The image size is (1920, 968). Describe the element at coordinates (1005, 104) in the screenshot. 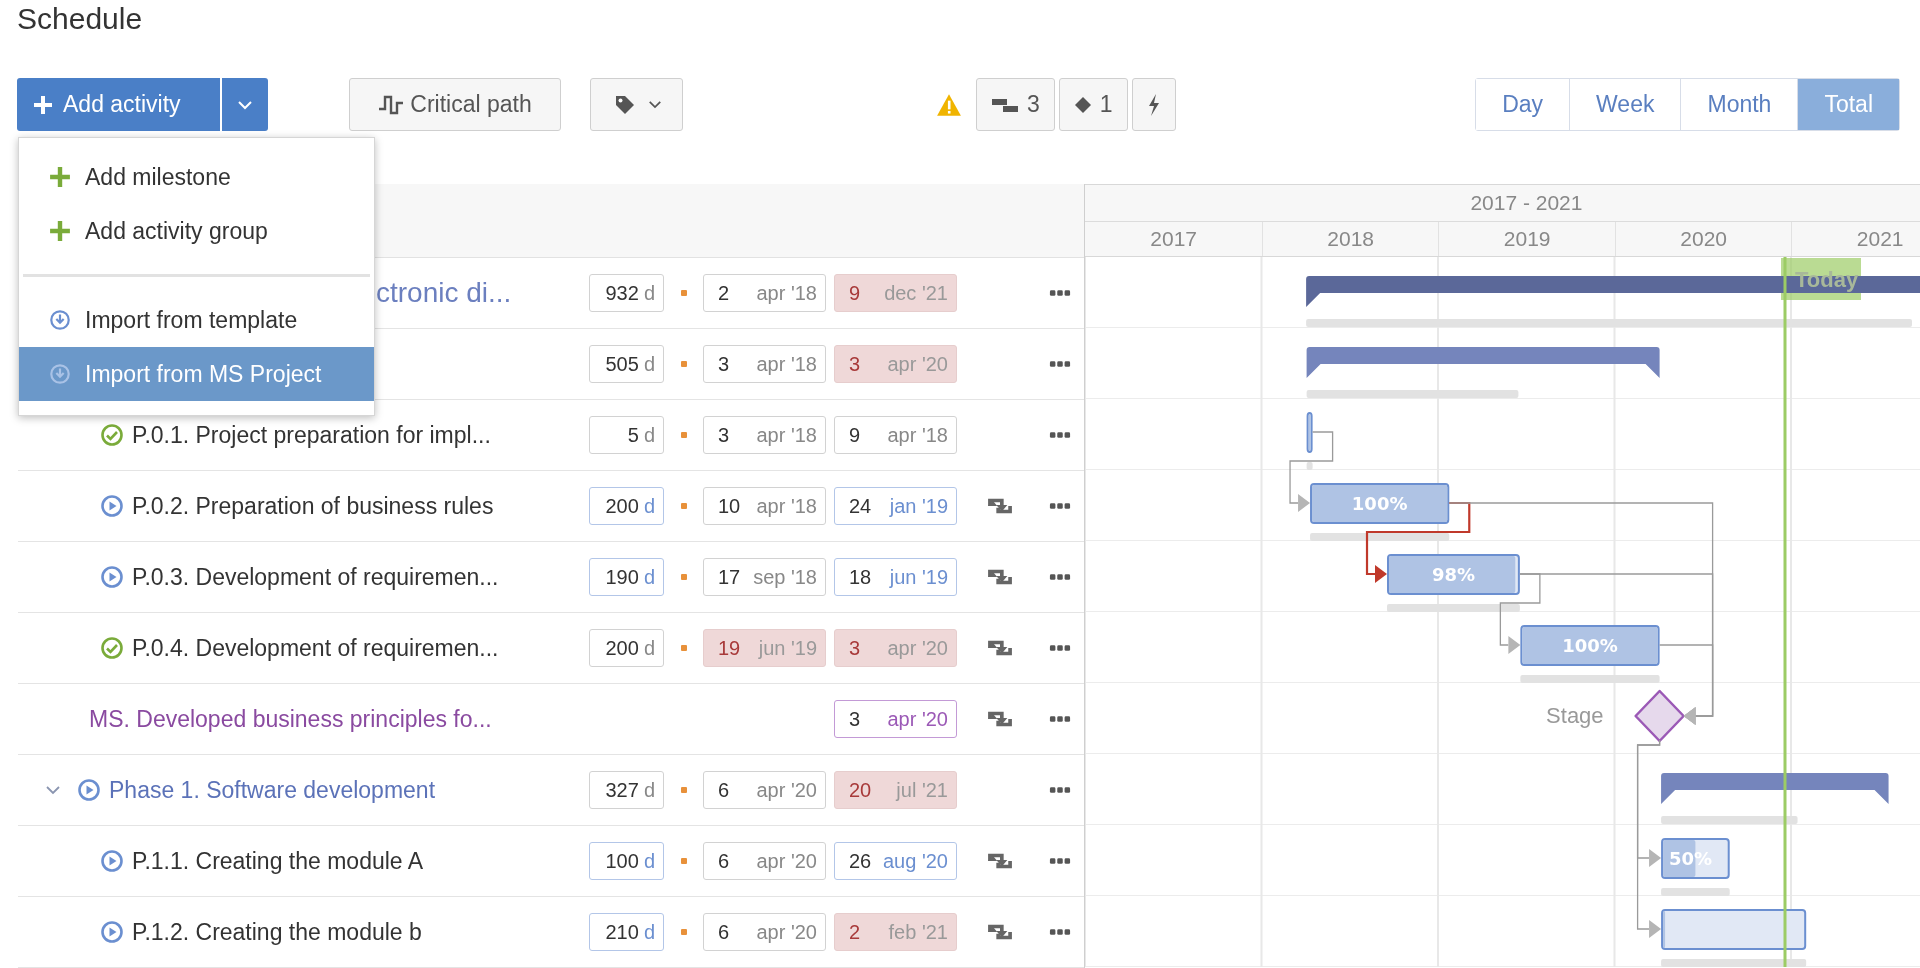

I see `bars-icon` at that location.